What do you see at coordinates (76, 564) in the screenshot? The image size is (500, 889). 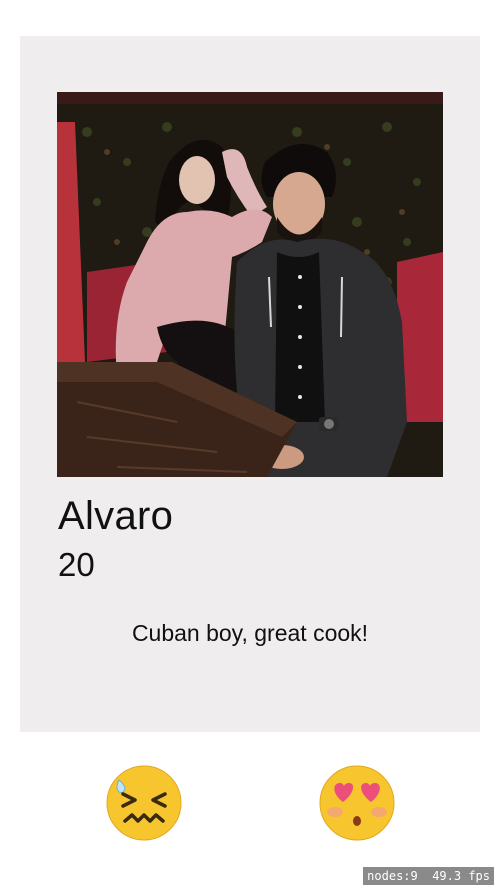 I see `profile-age: 20` at bounding box center [76, 564].